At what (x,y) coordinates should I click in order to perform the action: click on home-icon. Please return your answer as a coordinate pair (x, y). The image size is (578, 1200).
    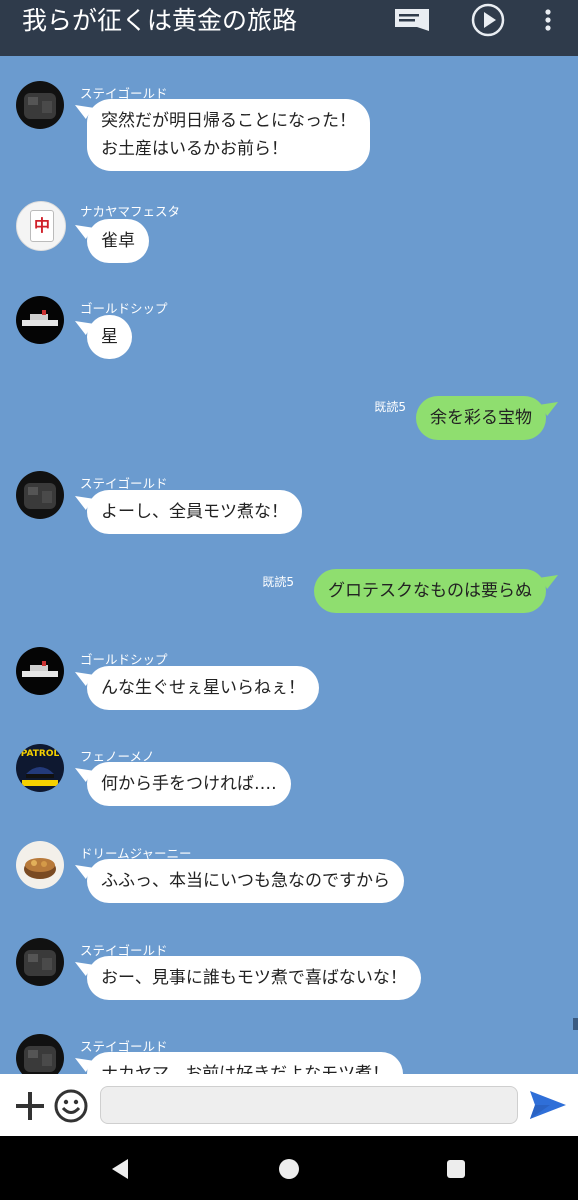
    Looking at the image, I should click on (289, 1169).